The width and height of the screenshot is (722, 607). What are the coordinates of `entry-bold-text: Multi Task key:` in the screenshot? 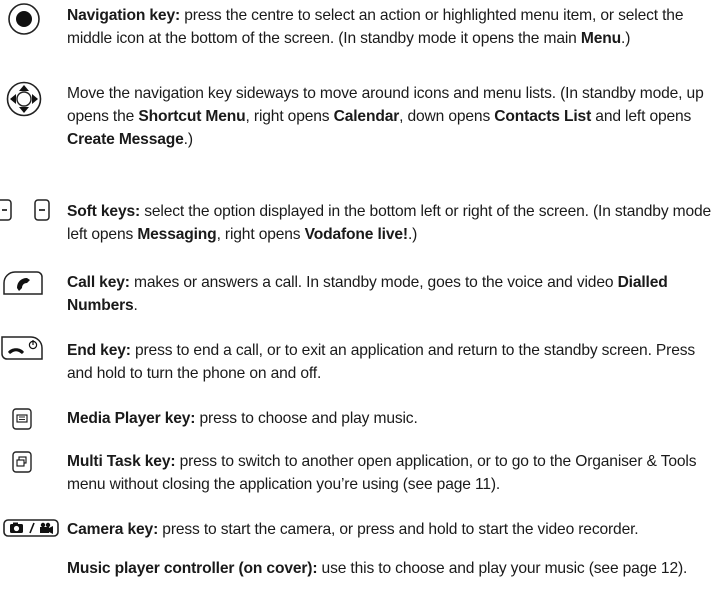 It's located at (121, 461).